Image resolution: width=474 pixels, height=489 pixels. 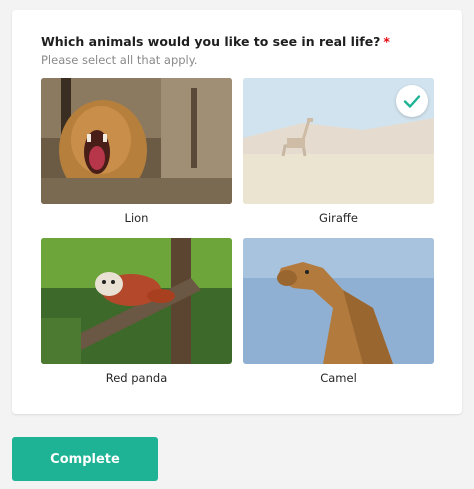 What do you see at coordinates (136, 378) in the screenshot?
I see `choice-label-red-panda: Red panda` at bounding box center [136, 378].